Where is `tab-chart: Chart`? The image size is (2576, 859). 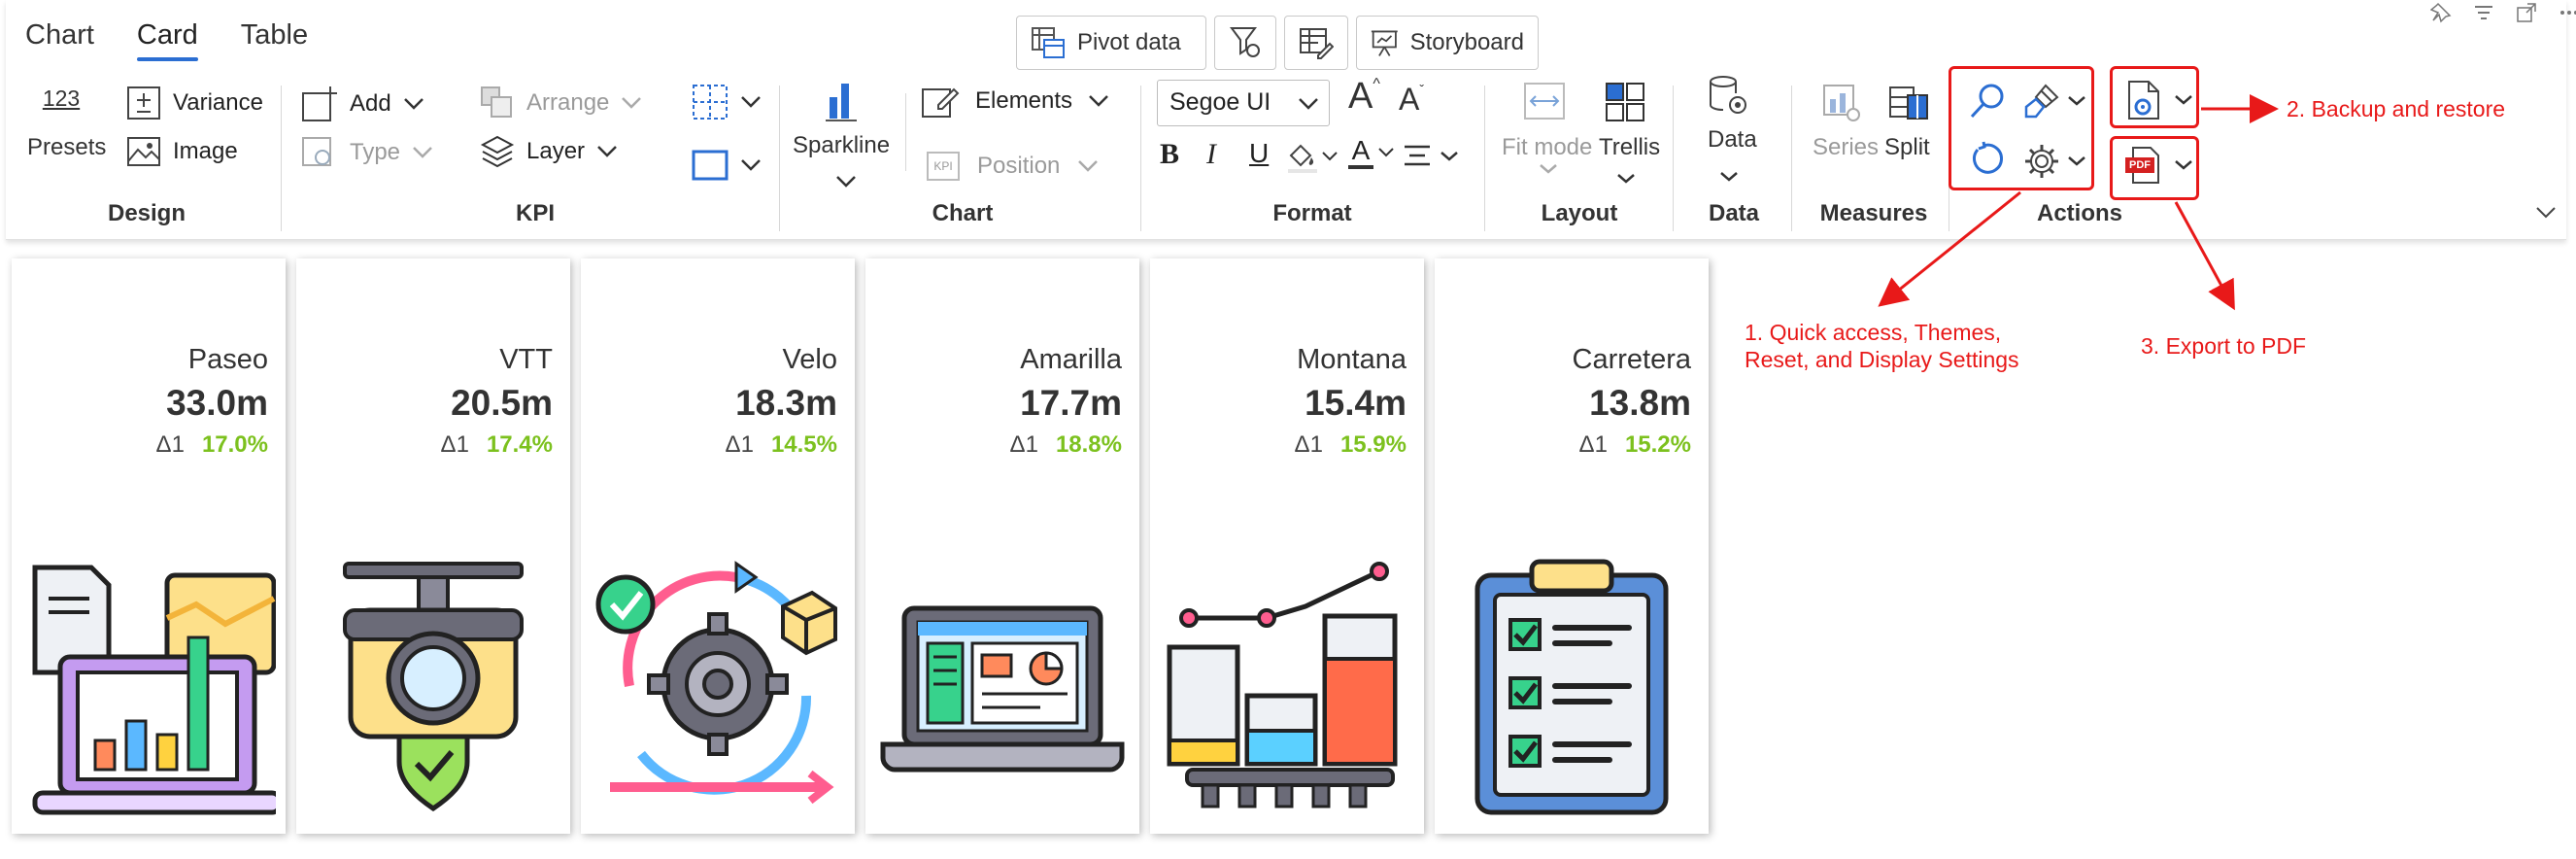
tab-chart: Chart is located at coordinates (59, 35).